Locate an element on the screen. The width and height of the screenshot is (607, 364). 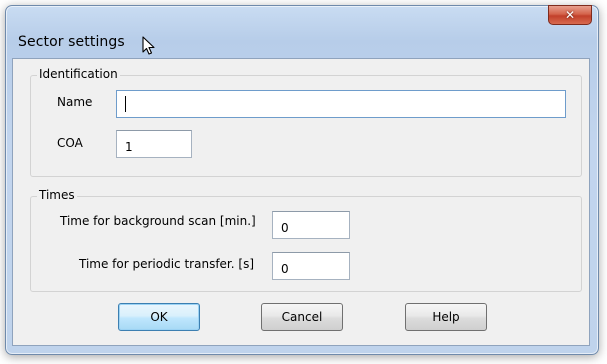
text-caret is located at coordinates (125, 104).